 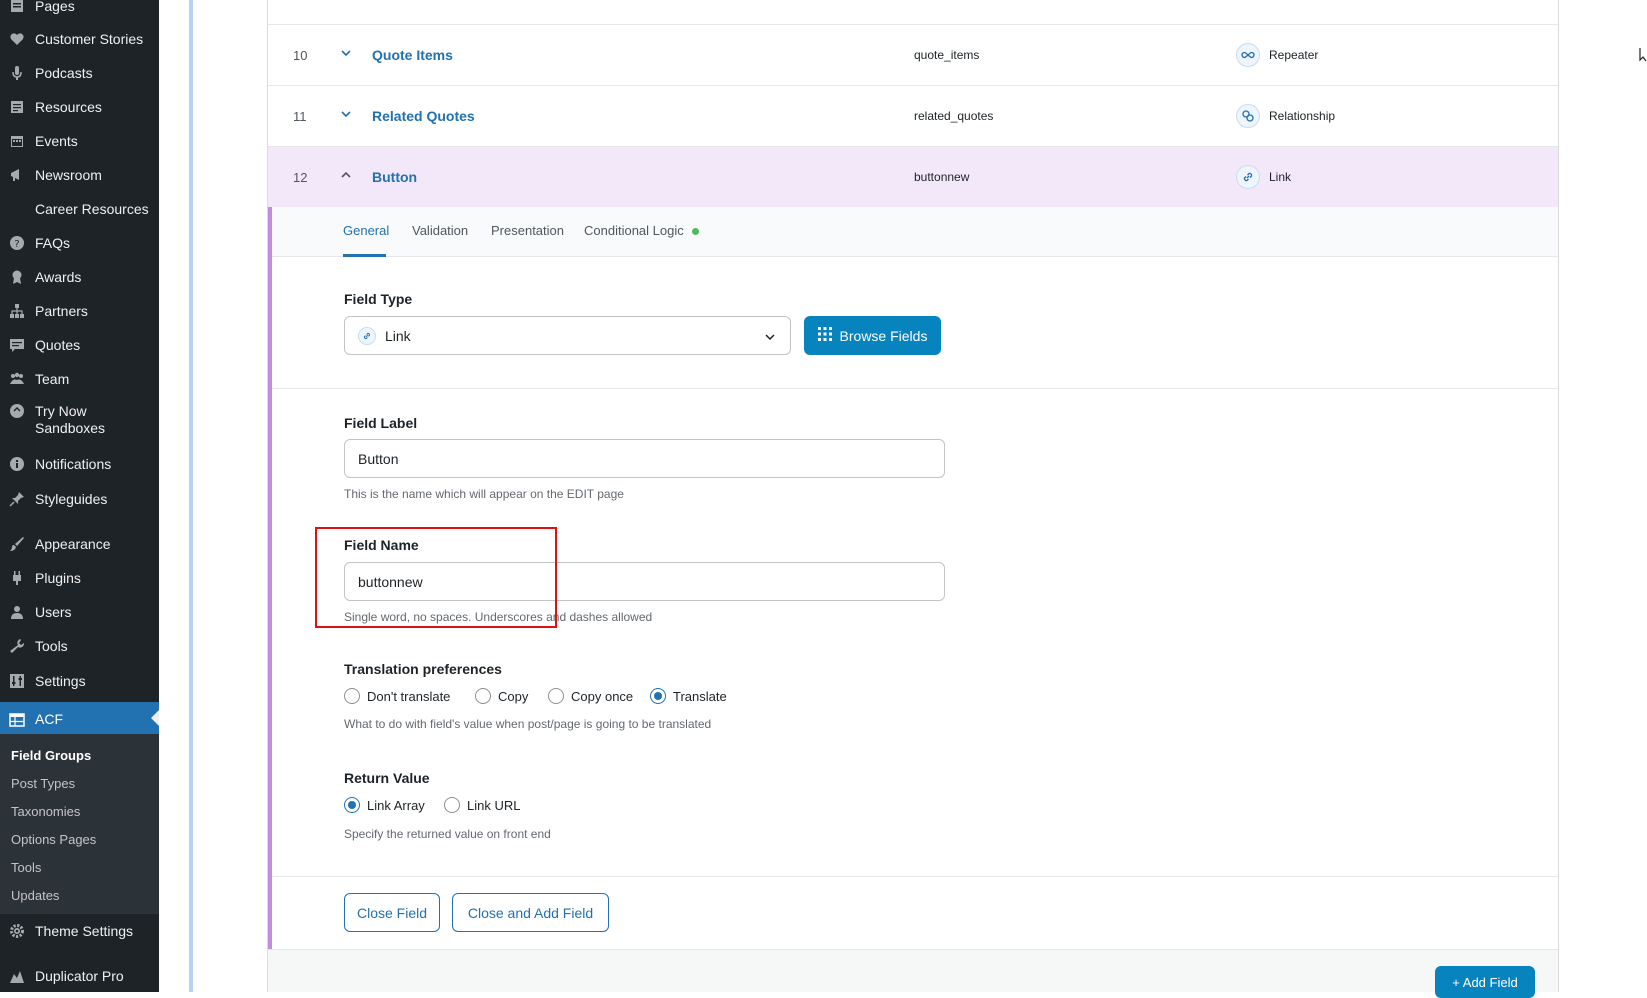 I want to click on browse-fields-button: Browse Fields, so click(x=872, y=335).